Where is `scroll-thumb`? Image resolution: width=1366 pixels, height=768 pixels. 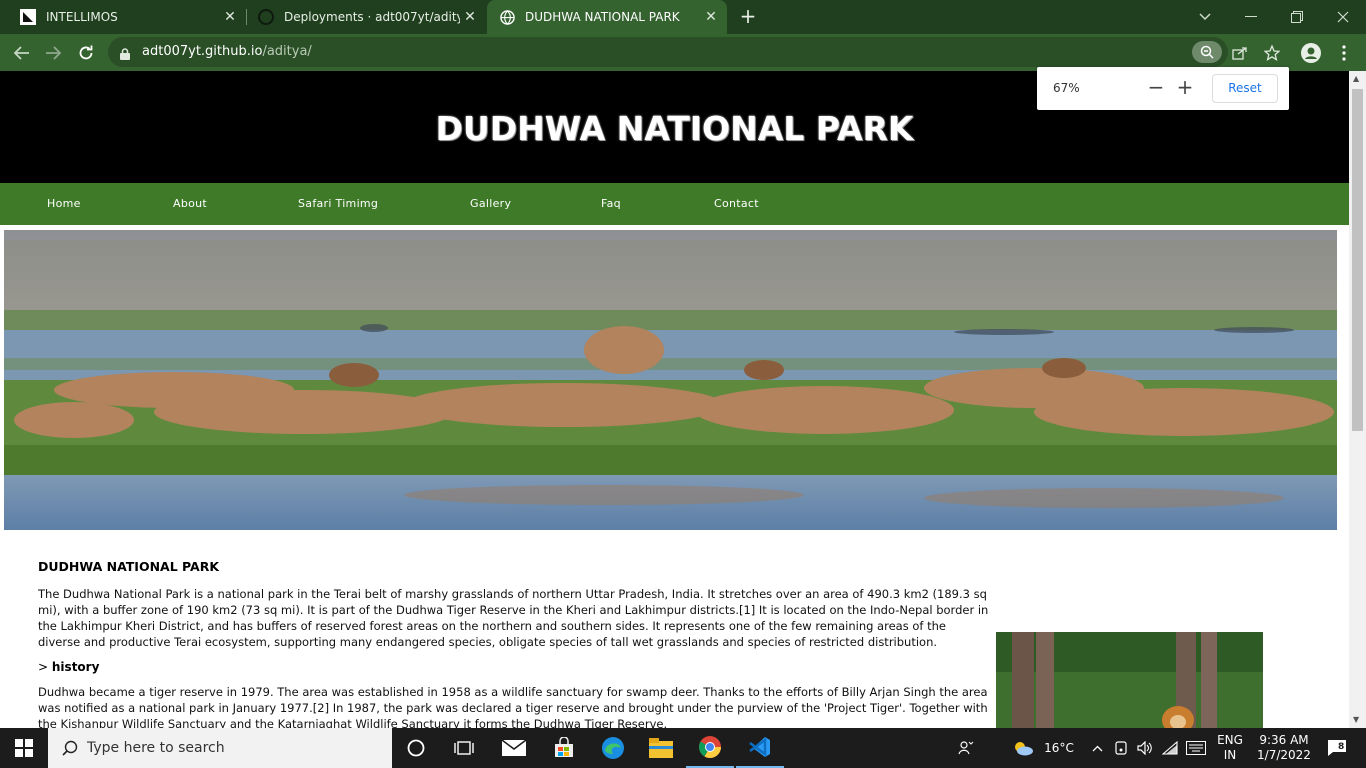 scroll-thumb is located at coordinates (1357, 260).